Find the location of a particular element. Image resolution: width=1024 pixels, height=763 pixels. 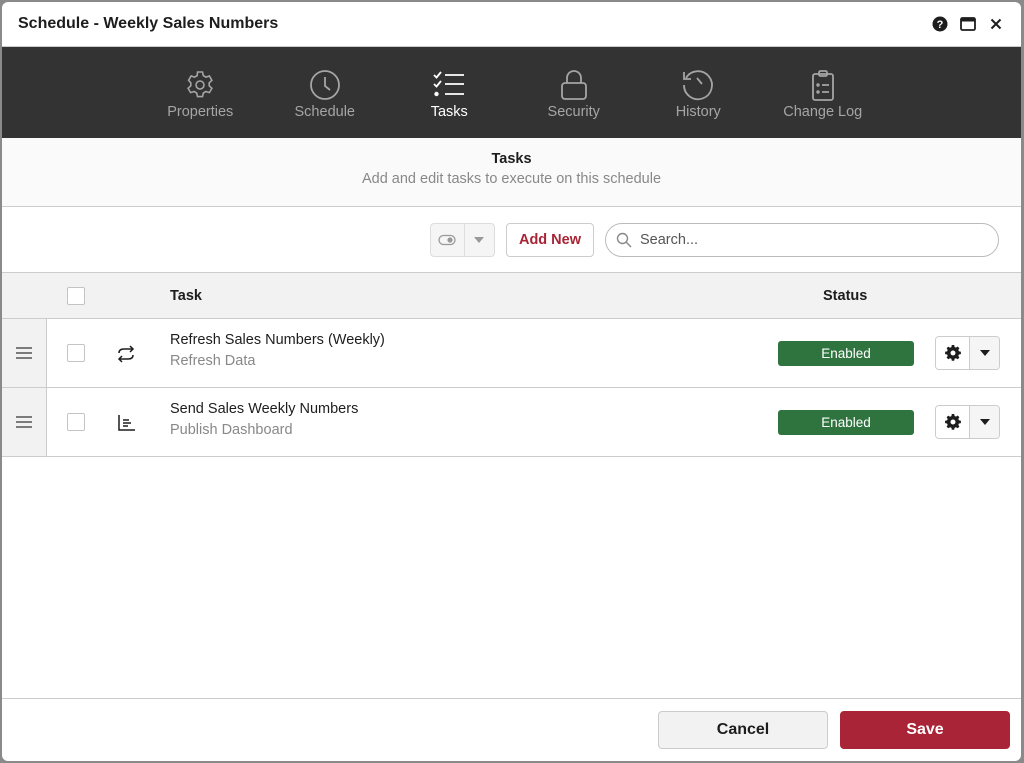

table-header: Task Status is located at coordinates (511, 296).